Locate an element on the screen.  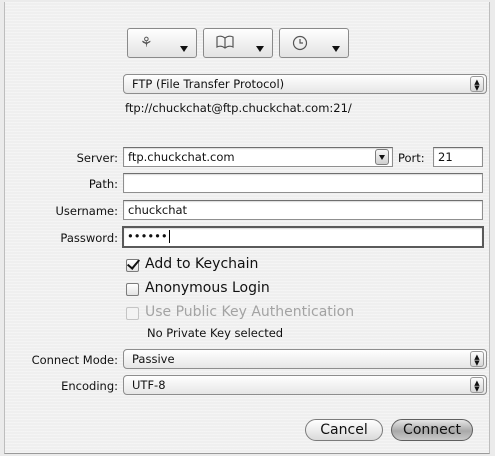
add-to-keychain-checkbox is located at coordinates (132, 265).